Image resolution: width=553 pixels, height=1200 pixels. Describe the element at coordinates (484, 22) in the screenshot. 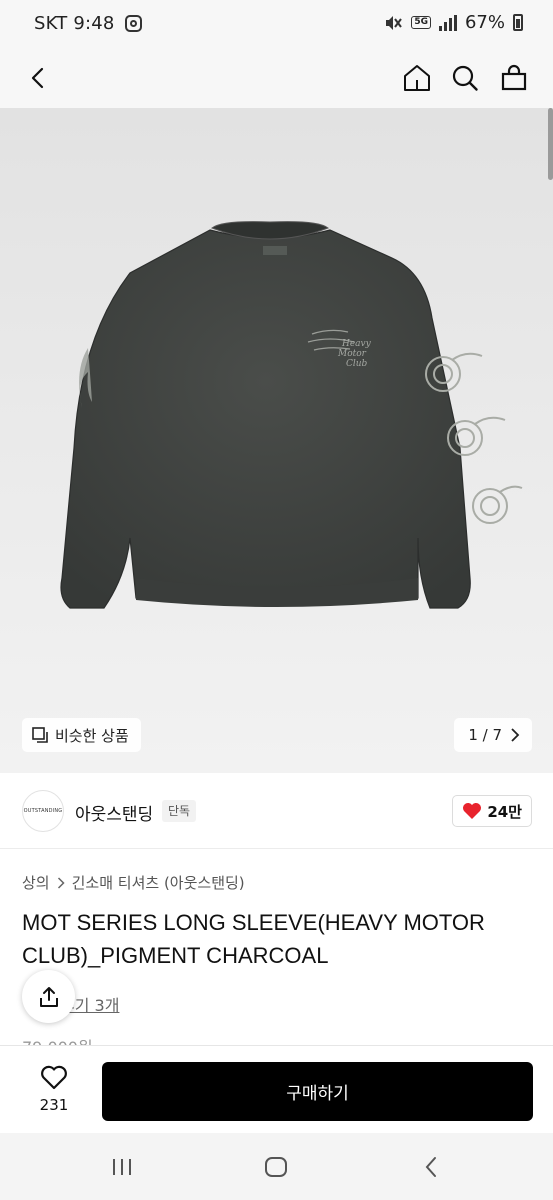

I see `battery-level: 67%` at that location.